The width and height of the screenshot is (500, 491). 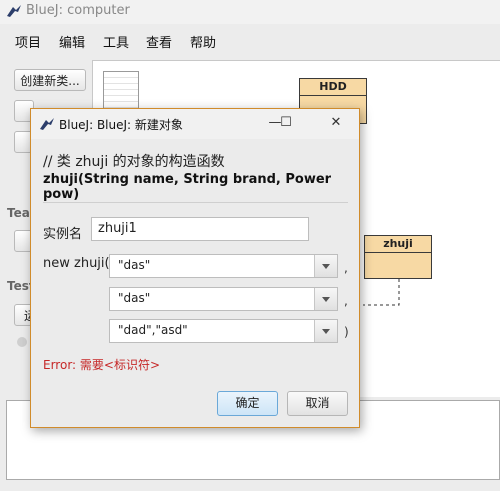 I want to click on param-value: "dad","asd", so click(x=153, y=330).